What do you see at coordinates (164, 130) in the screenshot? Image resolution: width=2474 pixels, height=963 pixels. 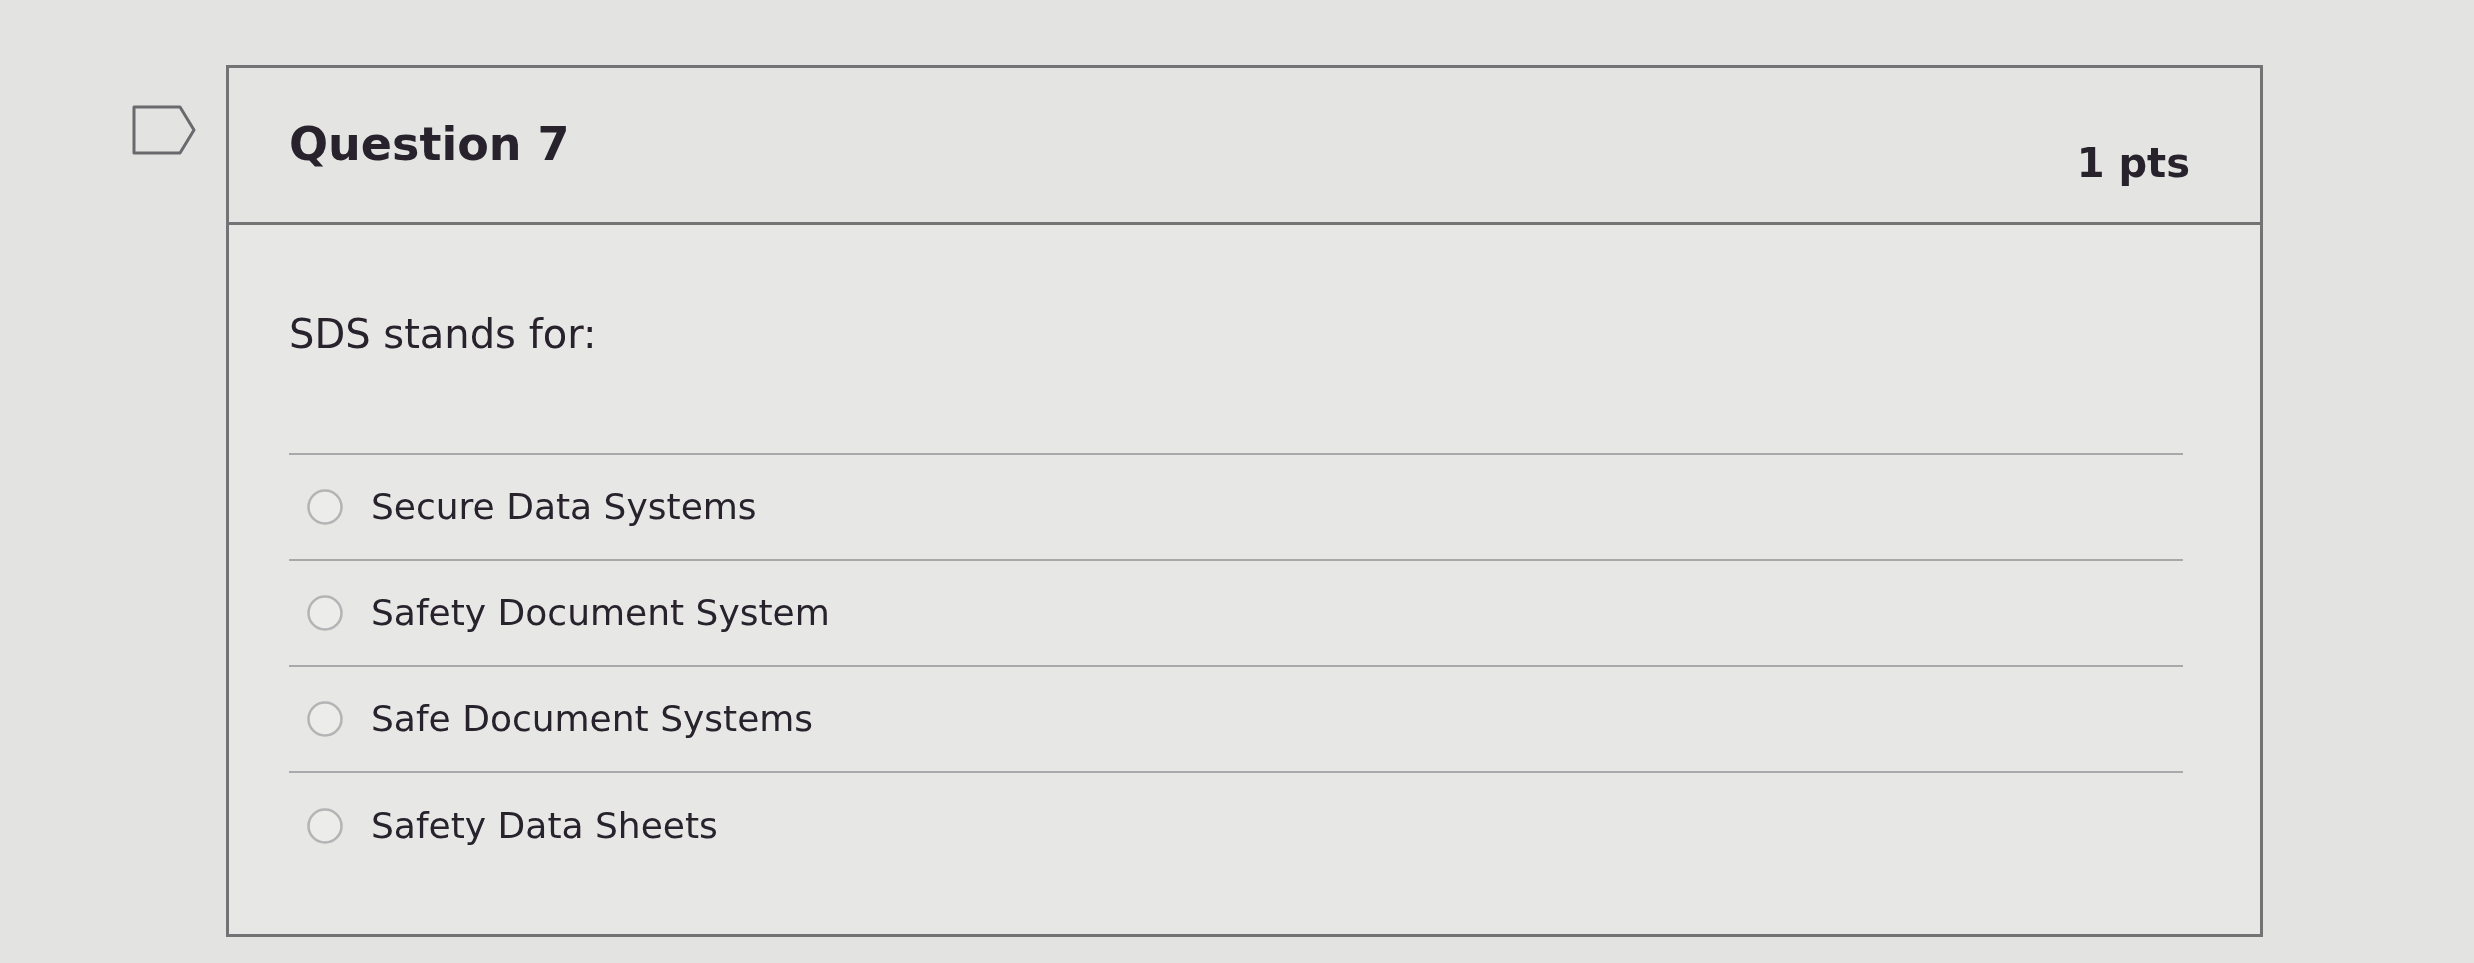 I see `flag-icon` at bounding box center [164, 130].